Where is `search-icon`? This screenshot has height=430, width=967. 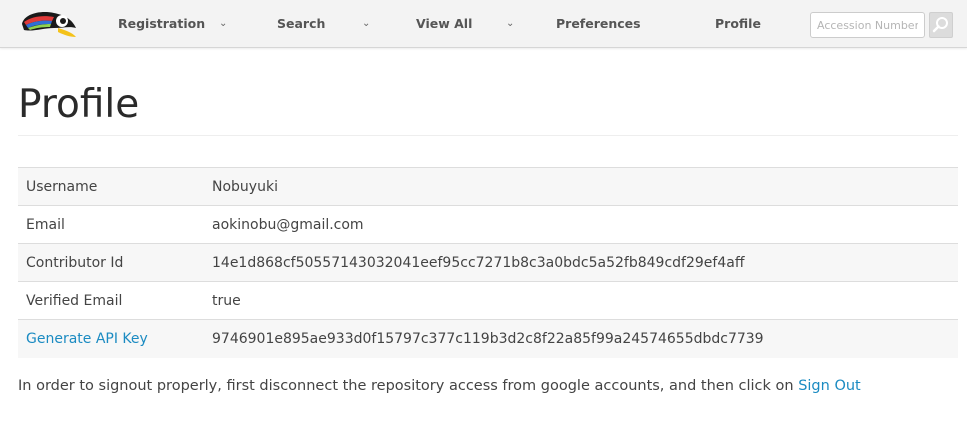 search-icon is located at coordinates (940, 25).